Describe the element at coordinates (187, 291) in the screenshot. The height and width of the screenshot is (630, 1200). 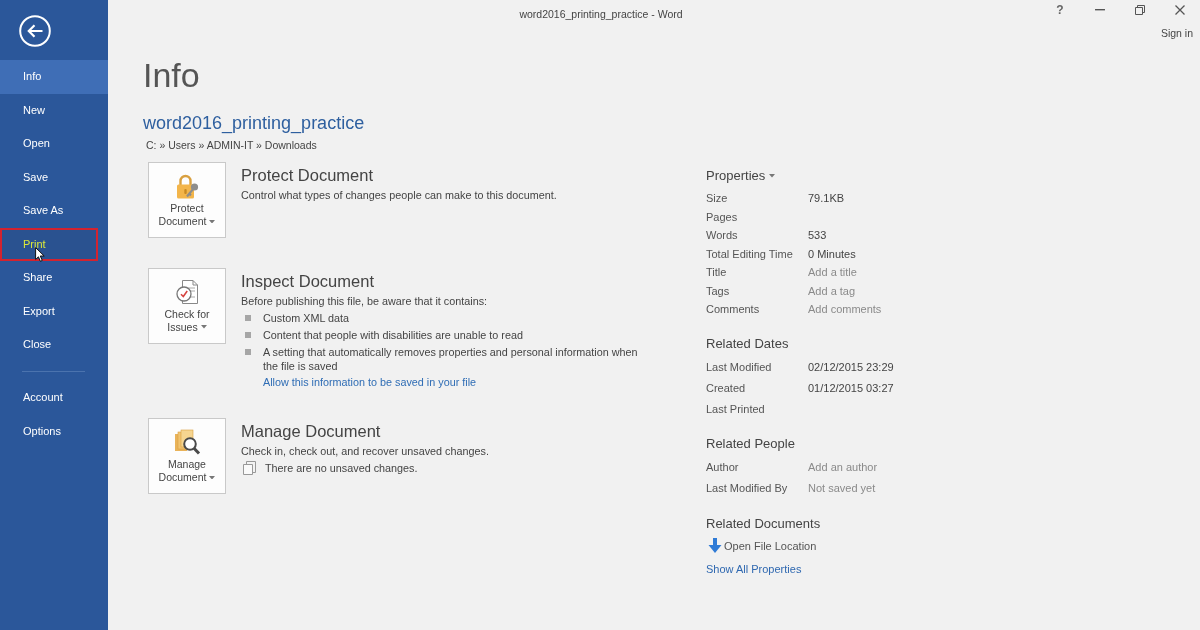
I see `document-check-icon` at that location.